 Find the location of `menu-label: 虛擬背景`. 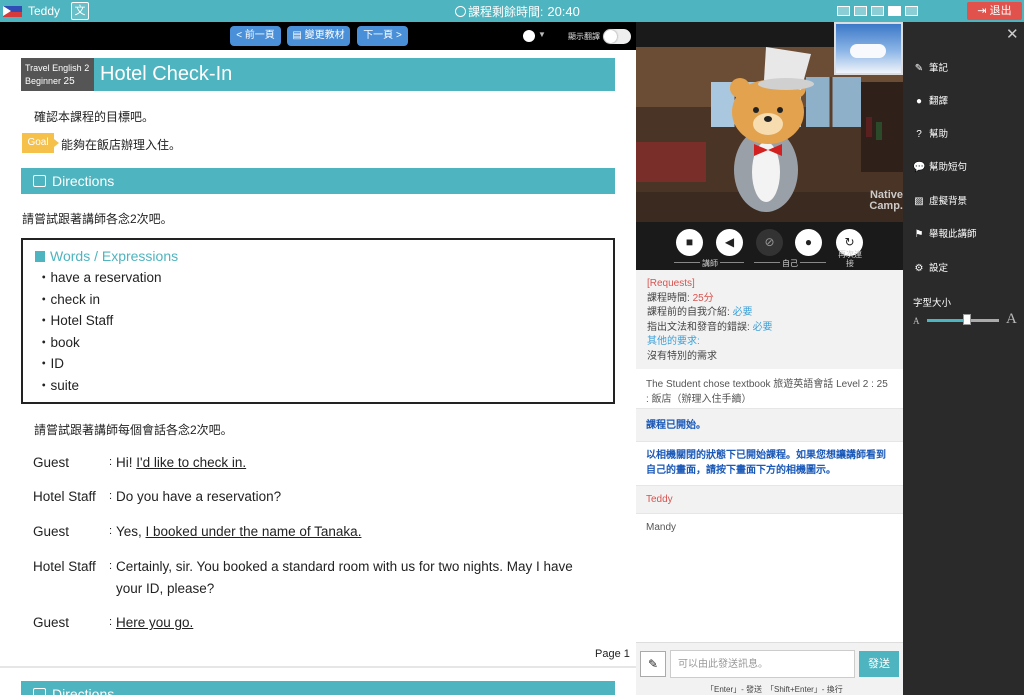

menu-label: 虛擬背景 is located at coordinates (948, 201).